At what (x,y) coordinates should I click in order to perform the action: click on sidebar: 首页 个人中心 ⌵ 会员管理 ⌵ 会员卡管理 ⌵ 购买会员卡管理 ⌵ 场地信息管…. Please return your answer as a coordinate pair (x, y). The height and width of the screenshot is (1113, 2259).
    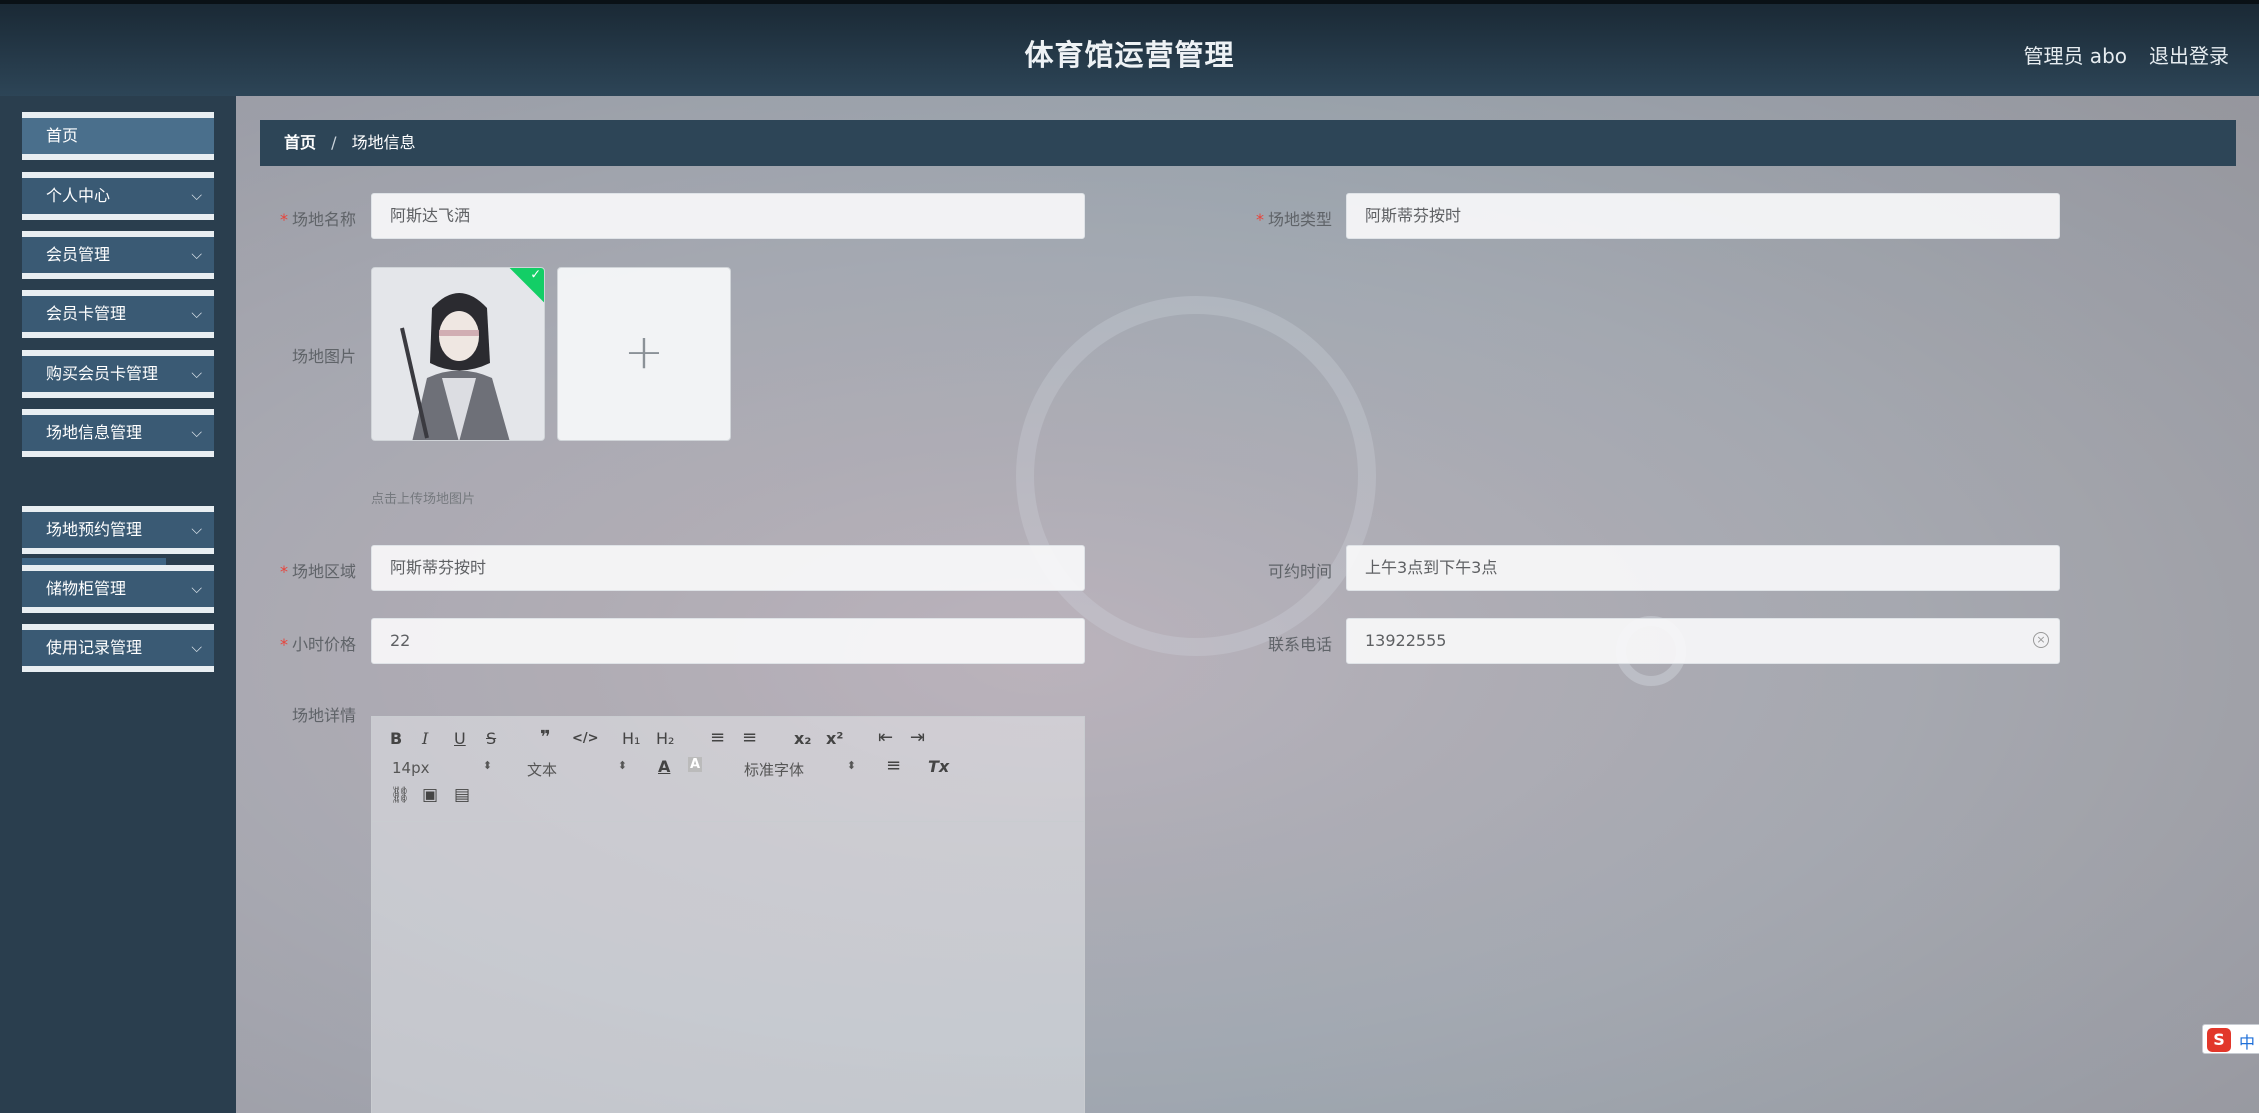
    Looking at the image, I should click on (118, 604).